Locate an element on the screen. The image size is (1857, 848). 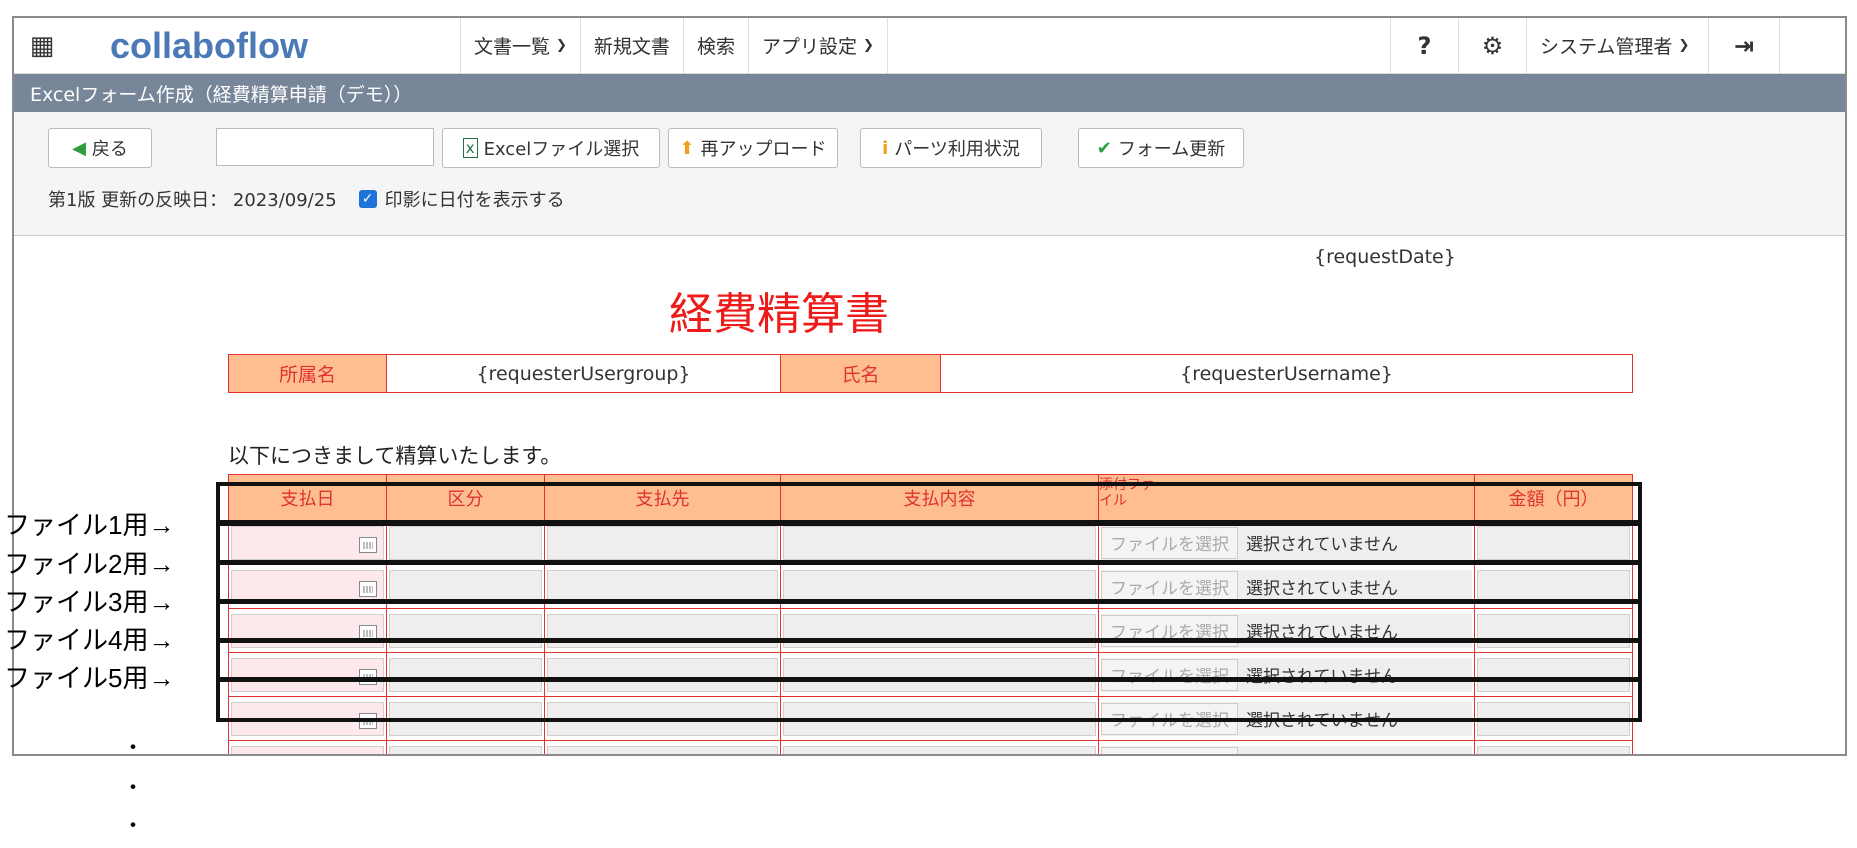
logo: collaboflow is located at coordinates (265, 45).